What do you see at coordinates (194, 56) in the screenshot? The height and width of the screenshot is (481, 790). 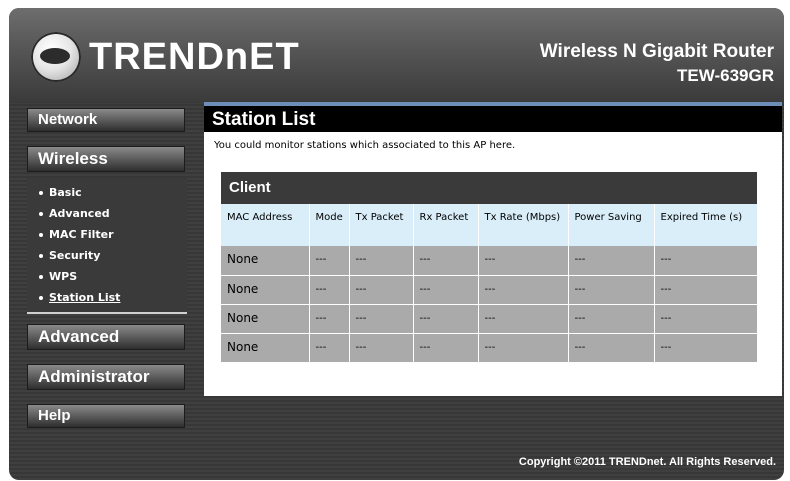 I see `logo-text: TRENDnET` at bounding box center [194, 56].